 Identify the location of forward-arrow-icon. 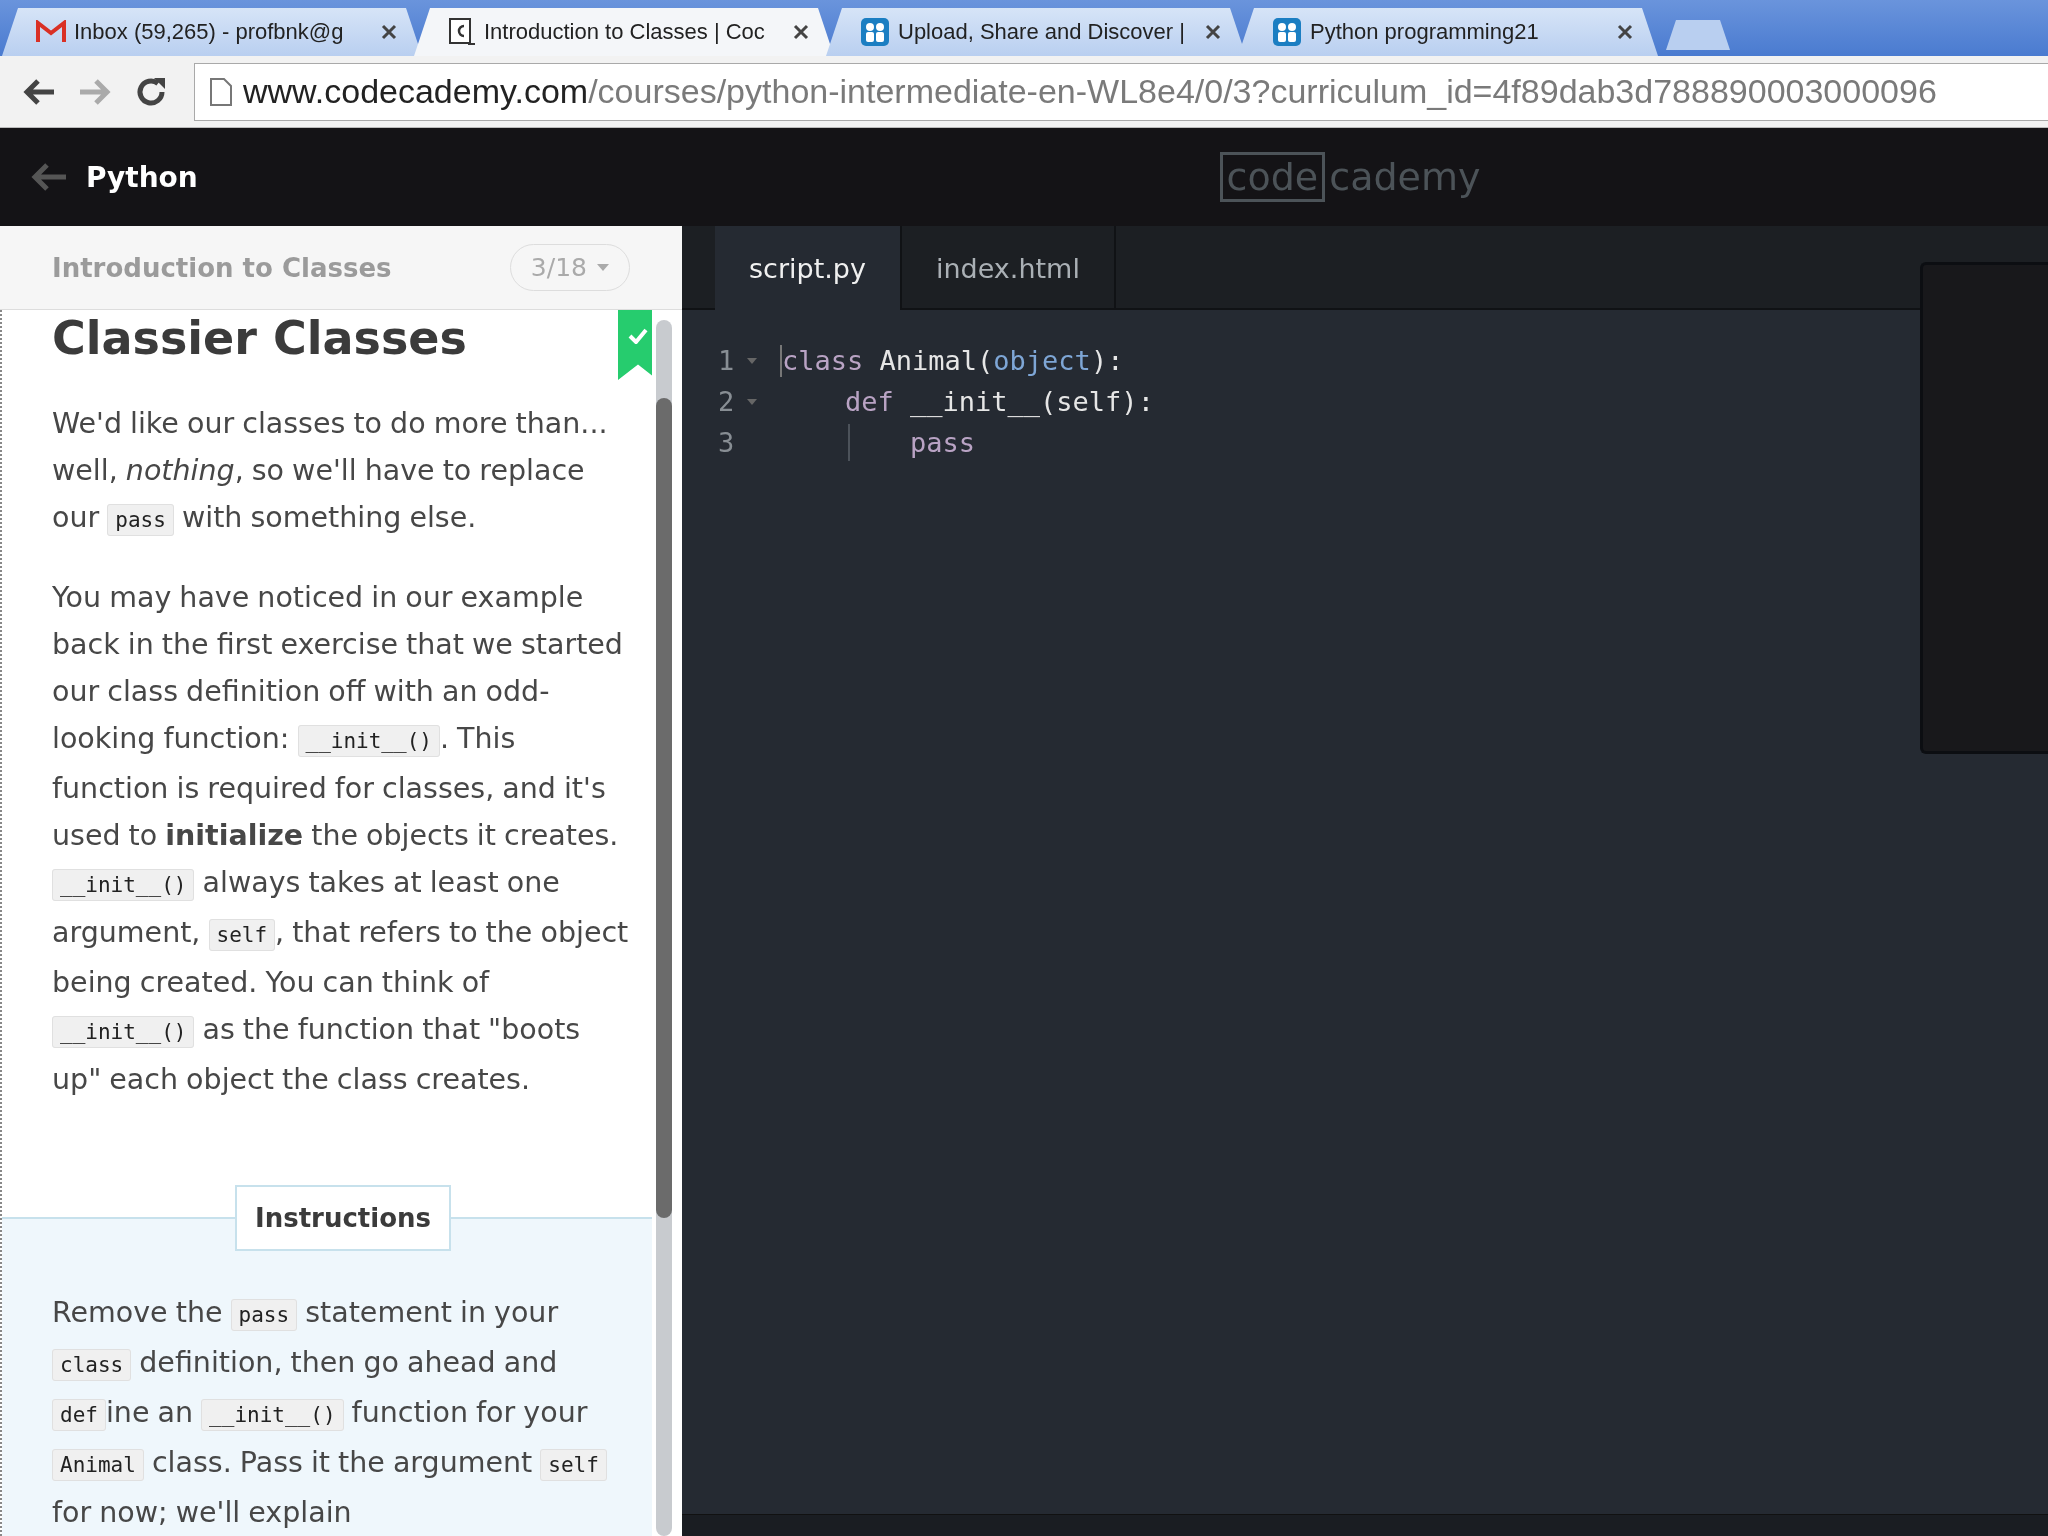
(95, 91).